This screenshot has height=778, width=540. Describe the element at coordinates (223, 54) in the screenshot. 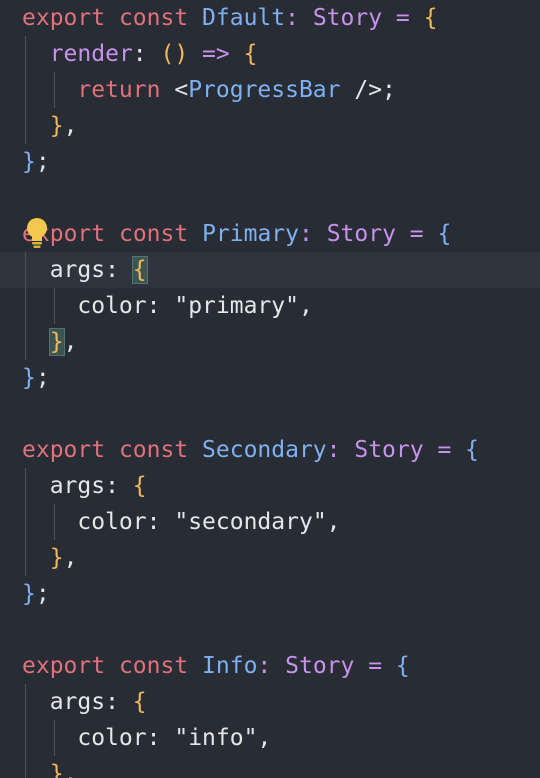

I see `code-token: =>` at that location.